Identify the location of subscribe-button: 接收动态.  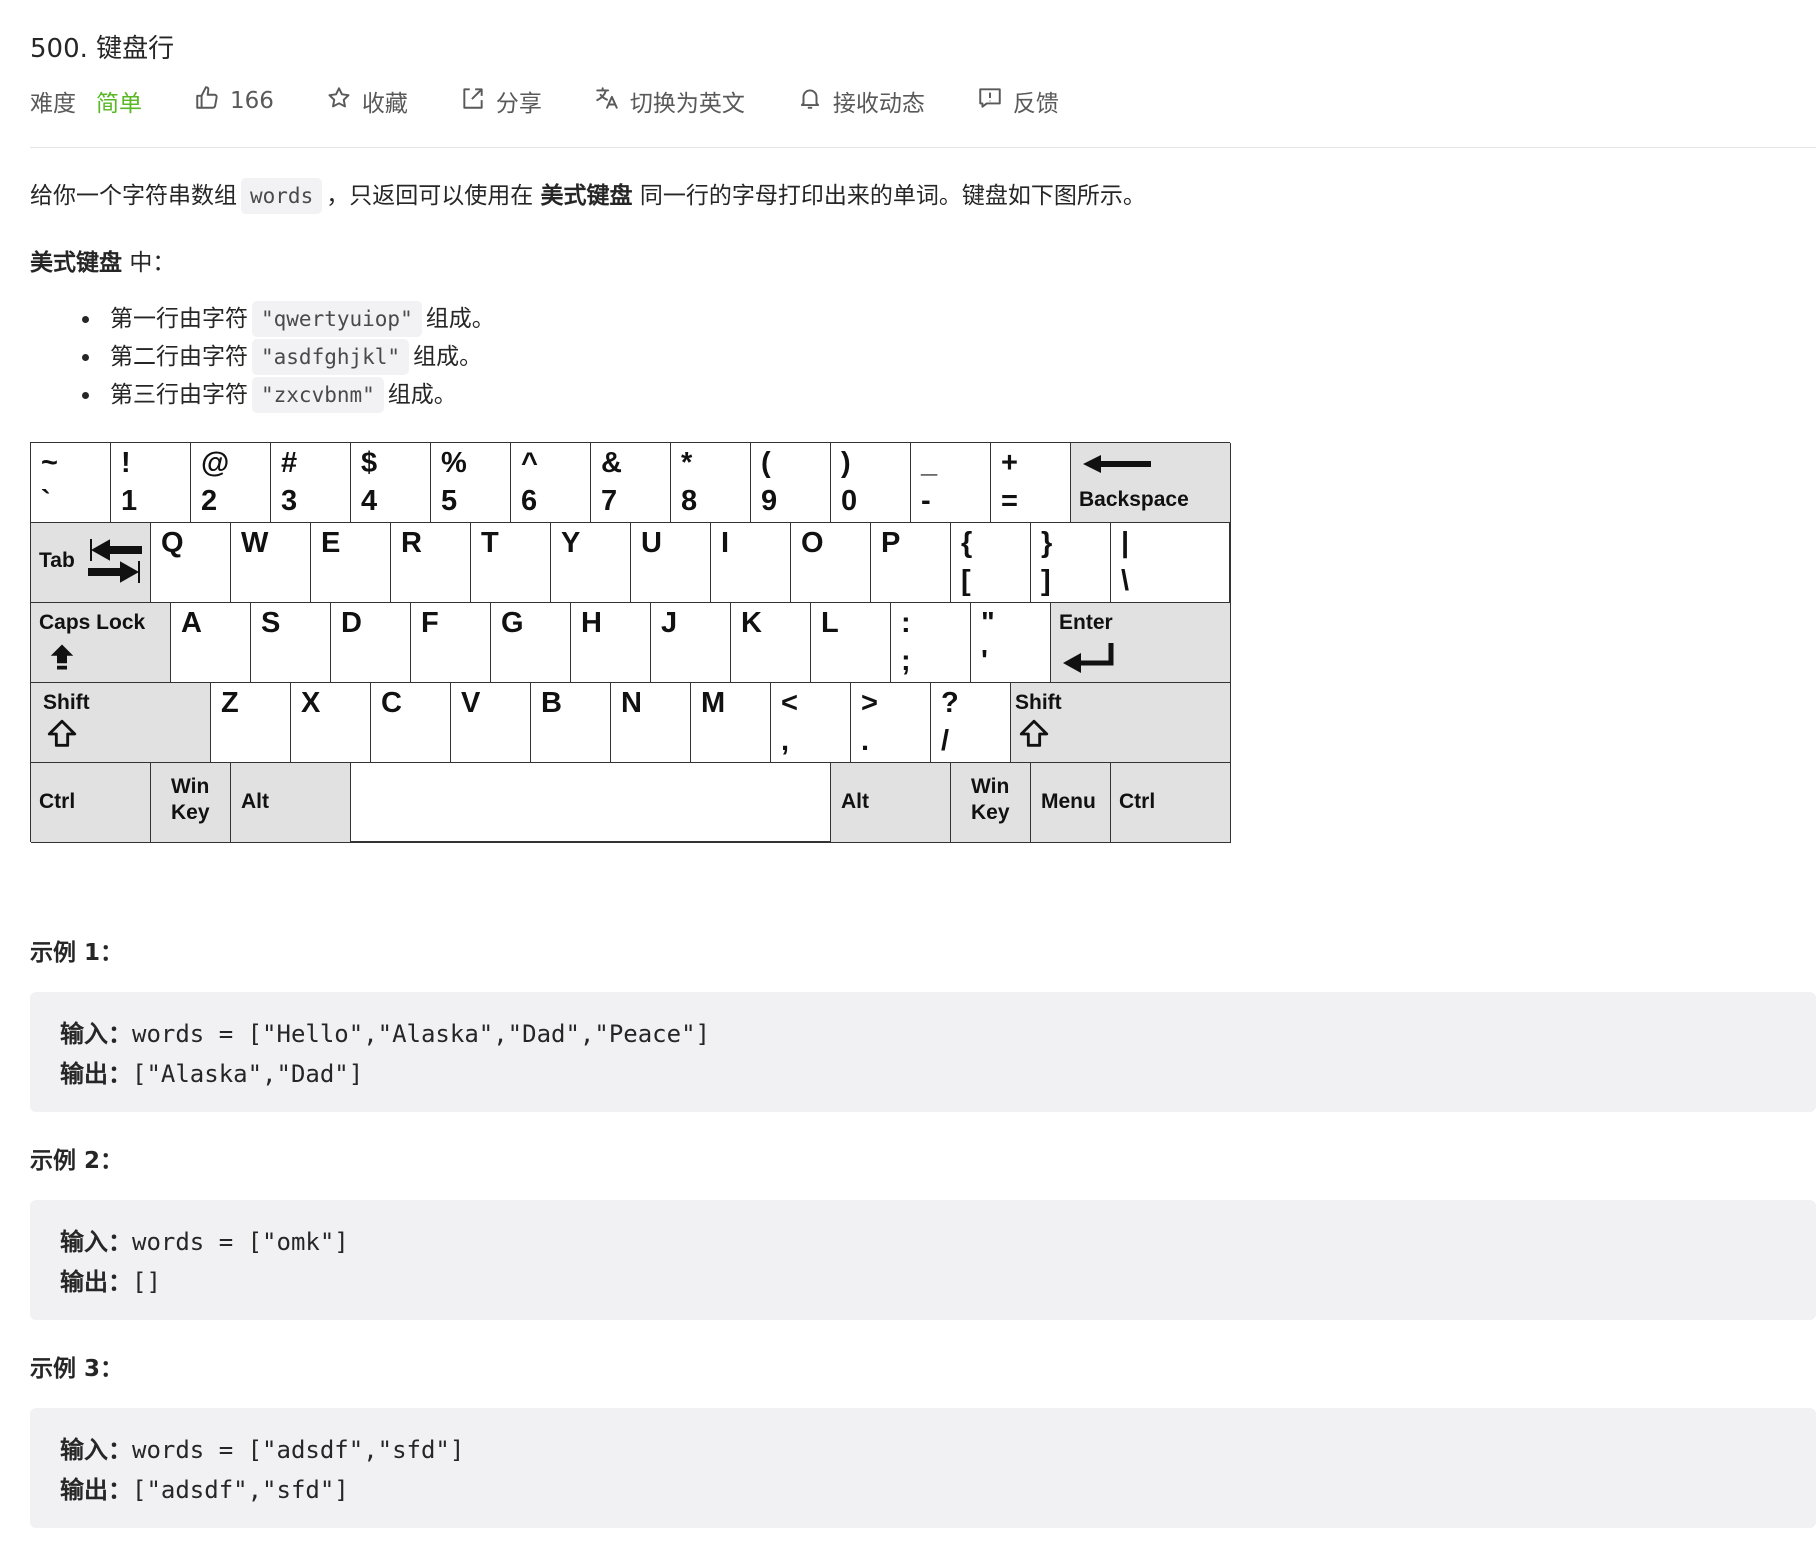
(861, 101).